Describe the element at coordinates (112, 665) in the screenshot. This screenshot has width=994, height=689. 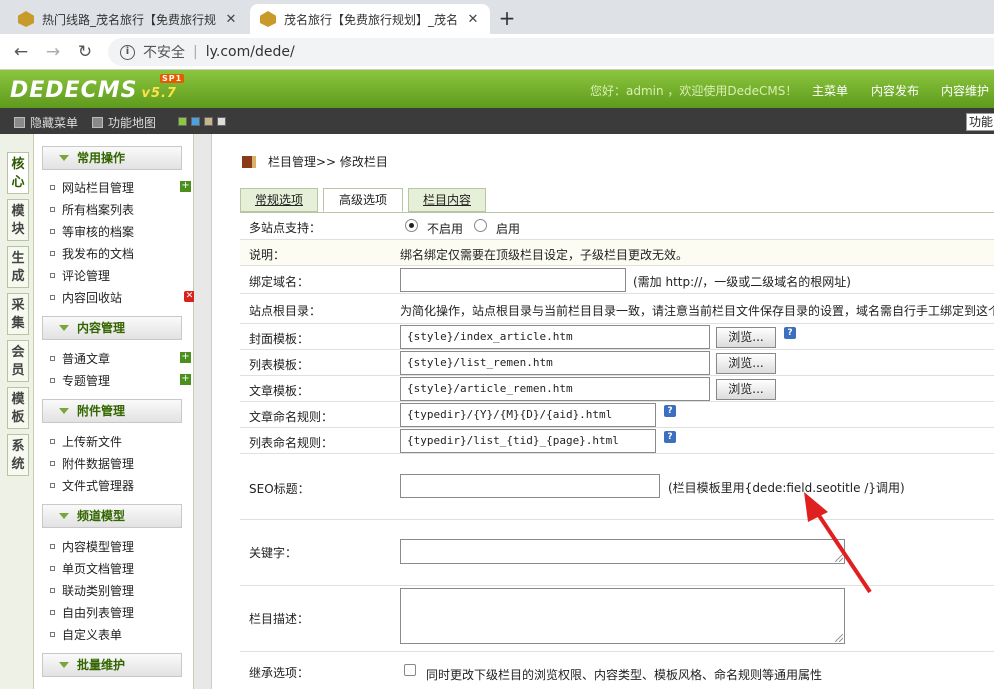
I see `menu-group-batch: 批量维护` at that location.